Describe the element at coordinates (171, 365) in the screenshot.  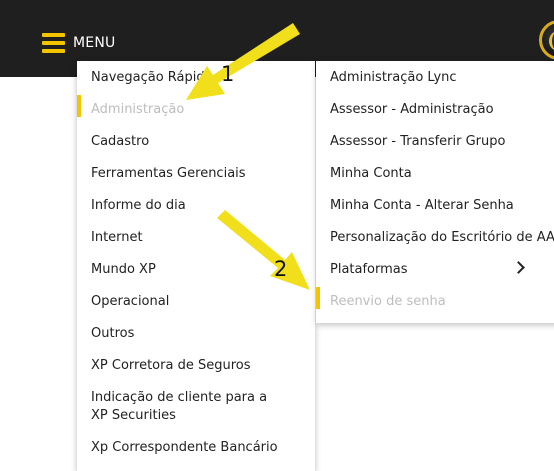
I see `menu-item-label: XP Corretora de Seguros` at that location.